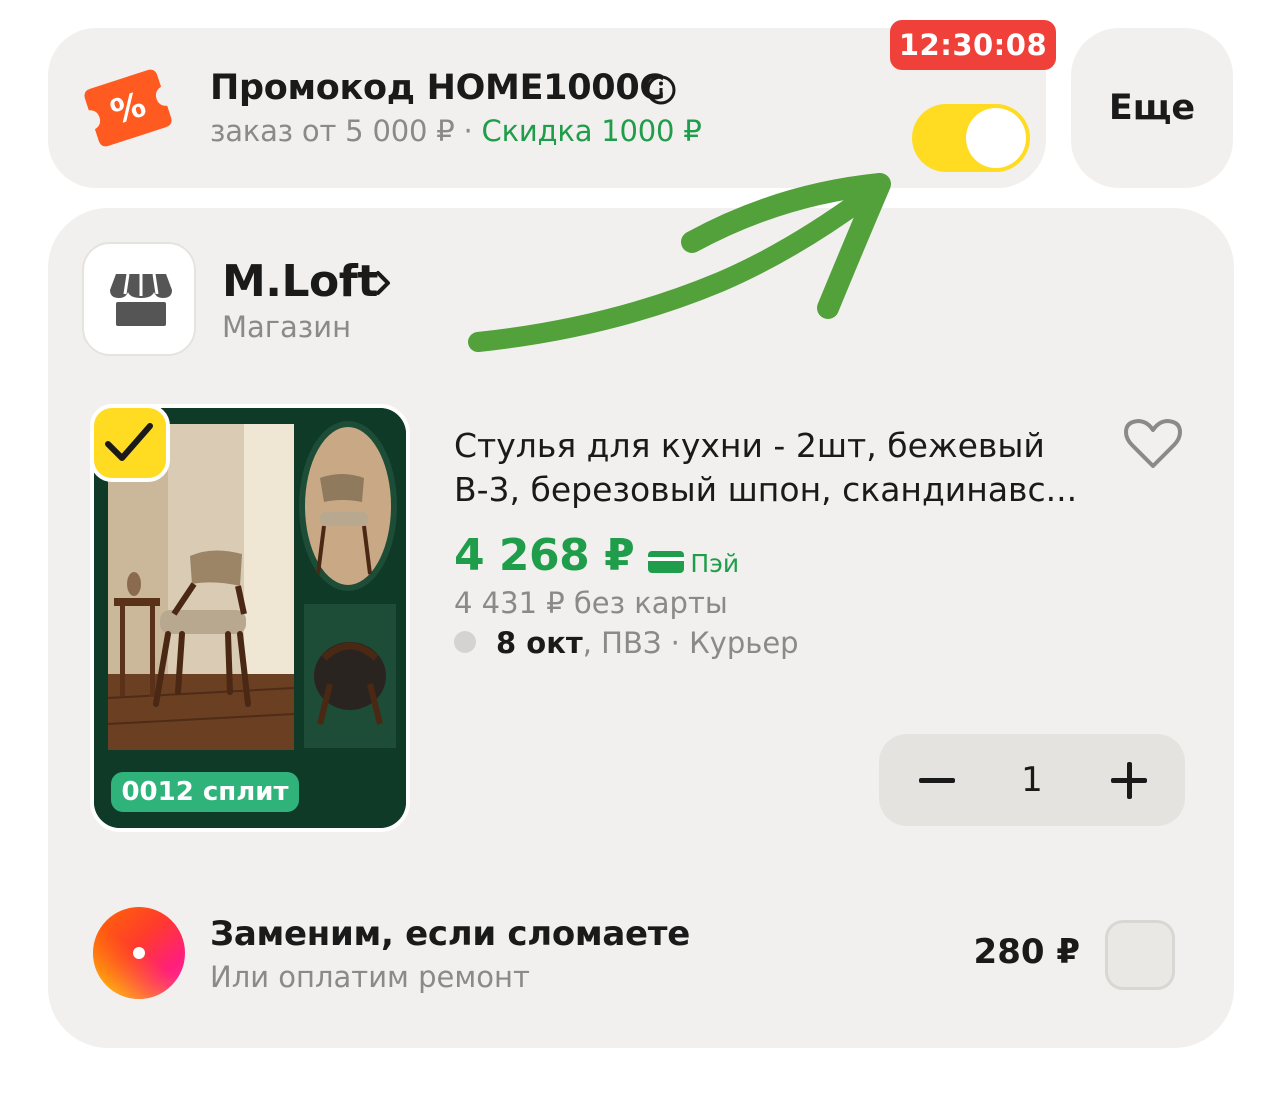 This screenshot has height=1103, width=1280. I want to click on card-icon, so click(666, 561).